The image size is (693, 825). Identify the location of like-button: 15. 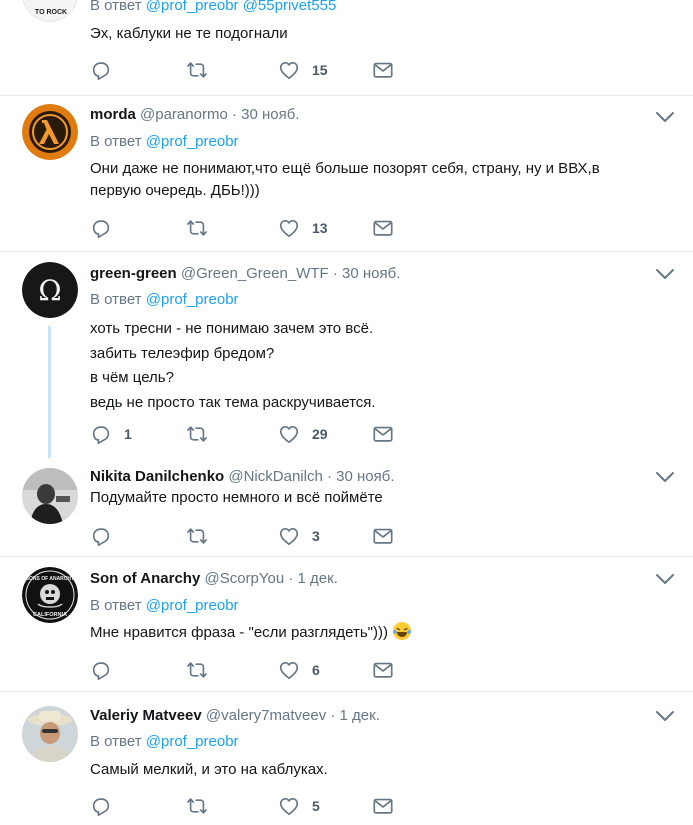
(303, 70).